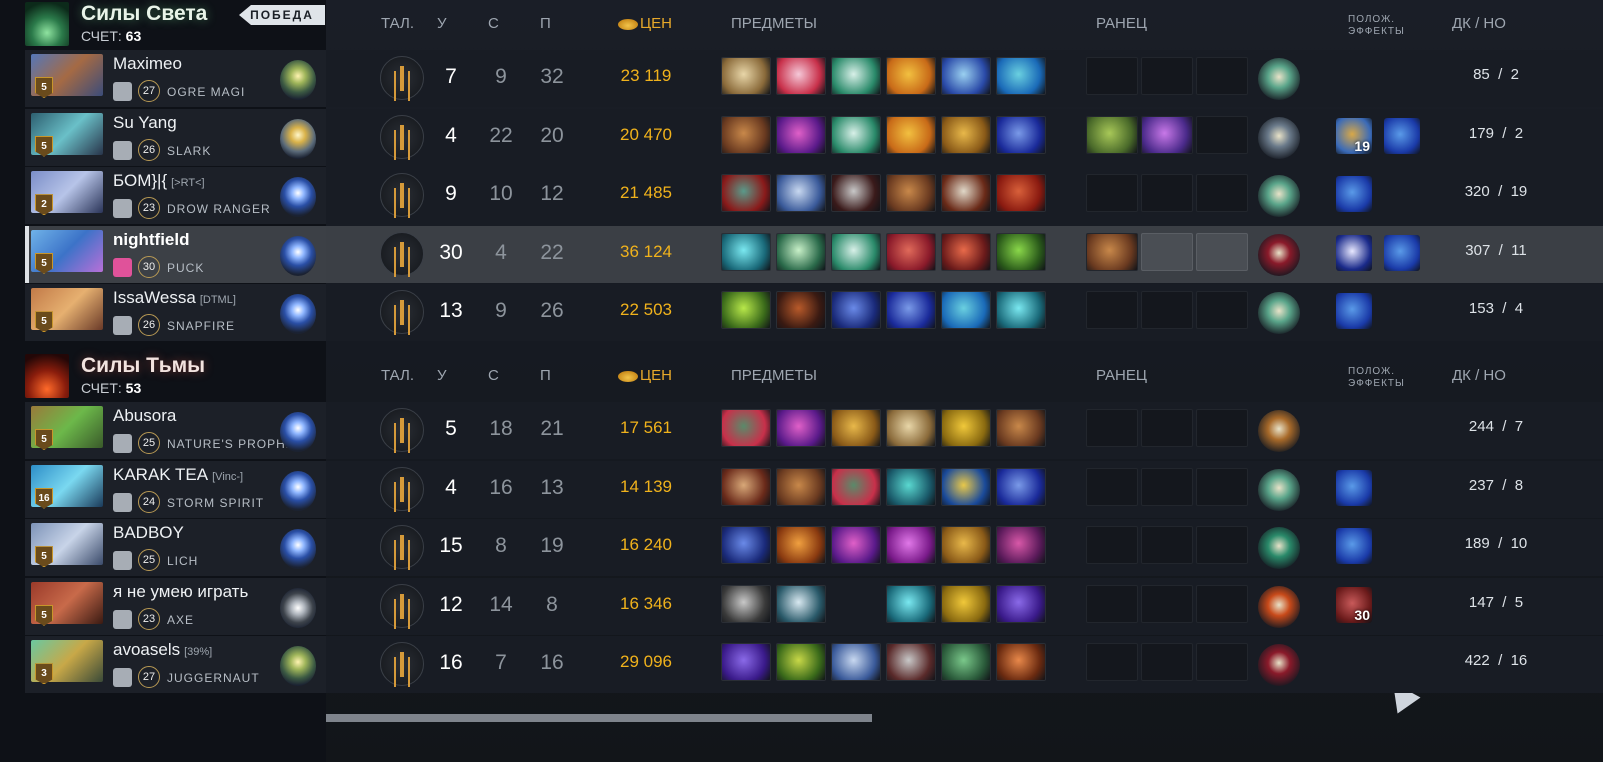 The image size is (1603, 762). I want to click on stats-row: 15 8 19 16 240 189 / 10, so click(964, 548).